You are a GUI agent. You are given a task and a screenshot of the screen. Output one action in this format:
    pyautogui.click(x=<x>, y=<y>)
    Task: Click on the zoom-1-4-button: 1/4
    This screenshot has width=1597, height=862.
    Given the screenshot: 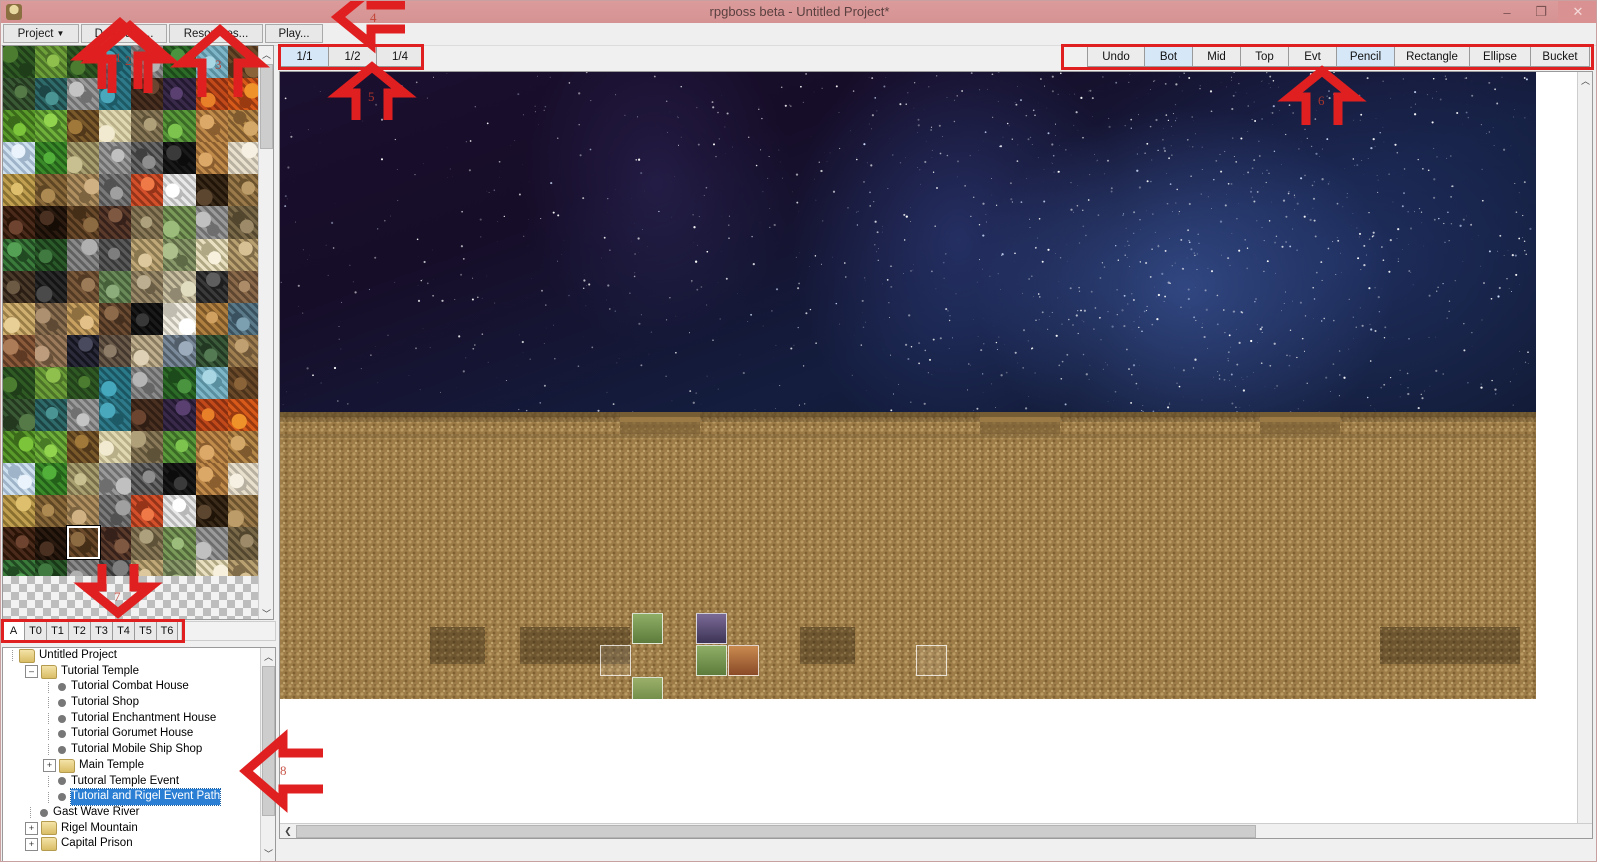 What is the action you would take?
    pyautogui.click(x=400, y=56)
    